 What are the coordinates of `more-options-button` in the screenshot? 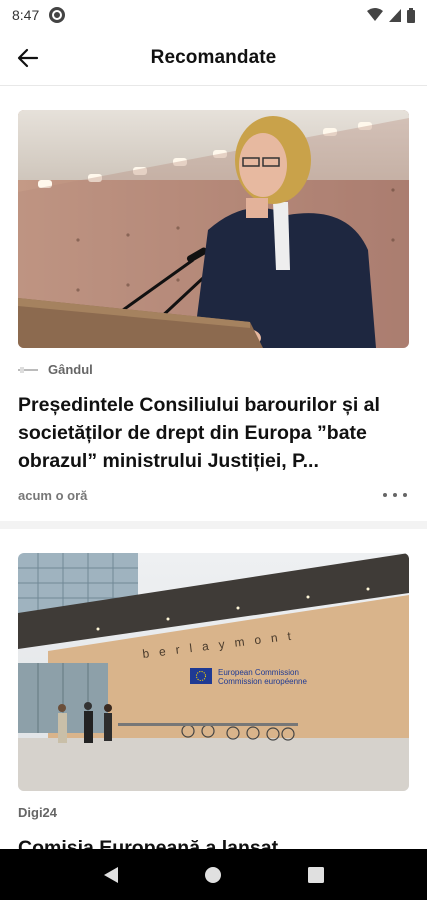 It's located at (395, 495).